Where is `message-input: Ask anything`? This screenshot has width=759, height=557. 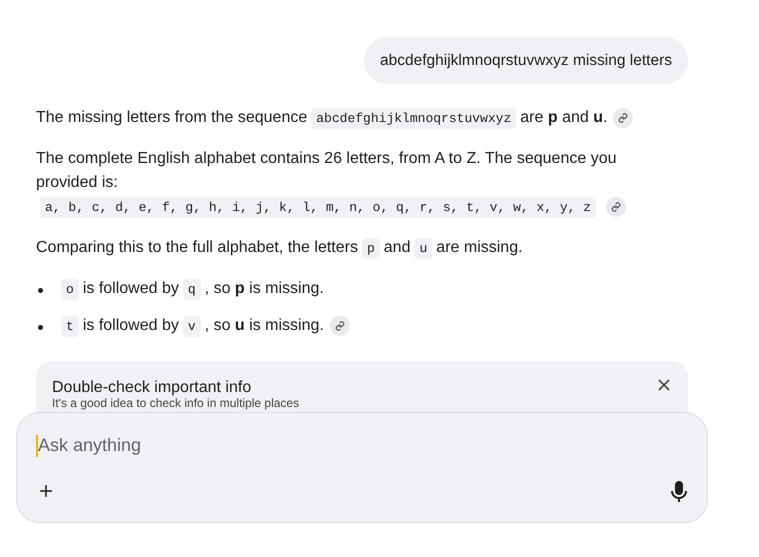
message-input: Ask anything is located at coordinates (338, 445).